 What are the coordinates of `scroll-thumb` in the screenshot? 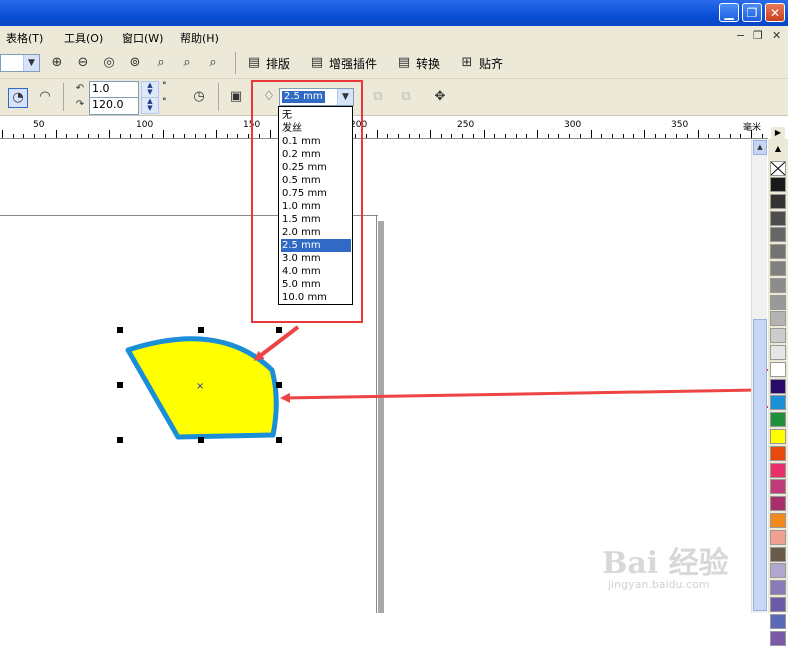 It's located at (760, 465).